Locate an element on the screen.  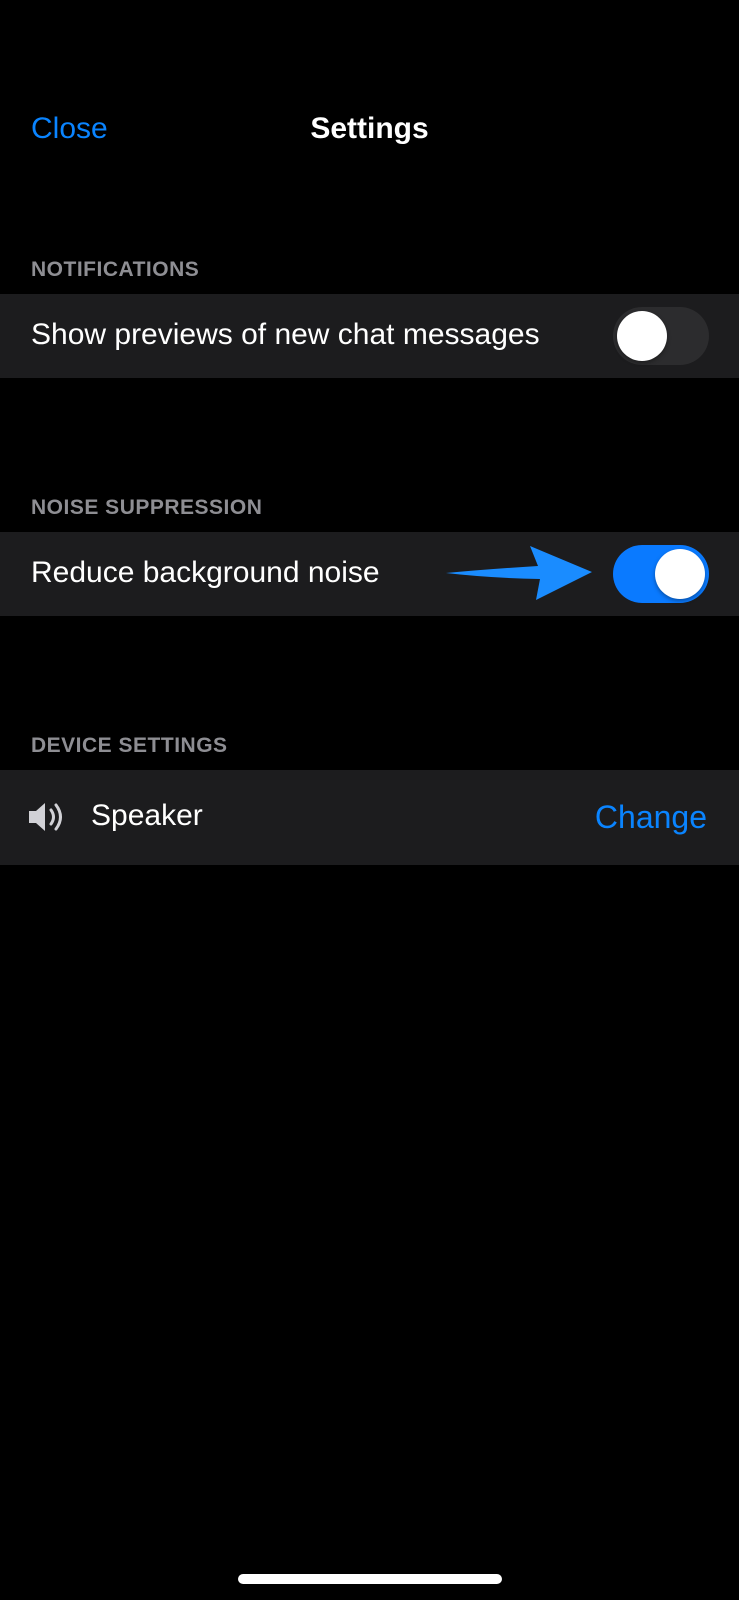
section-header-device-settings: DEVICE SETTINGS is located at coordinates (129, 745).